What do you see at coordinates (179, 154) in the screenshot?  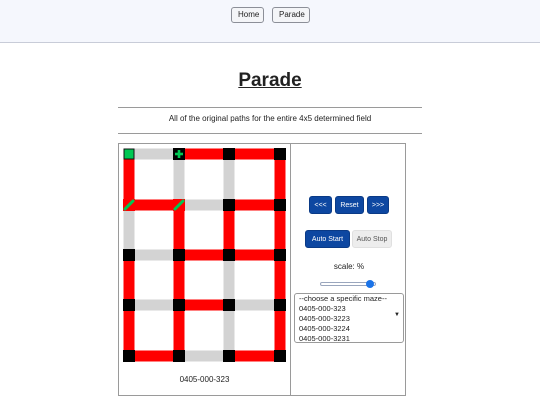 I see `plus-icon` at bounding box center [179, 154].